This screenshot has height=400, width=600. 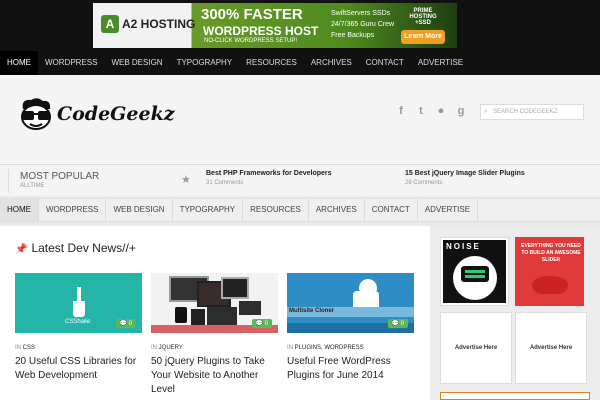 I want to click on a2-logo-icon: A, so click(x=110, y=24).